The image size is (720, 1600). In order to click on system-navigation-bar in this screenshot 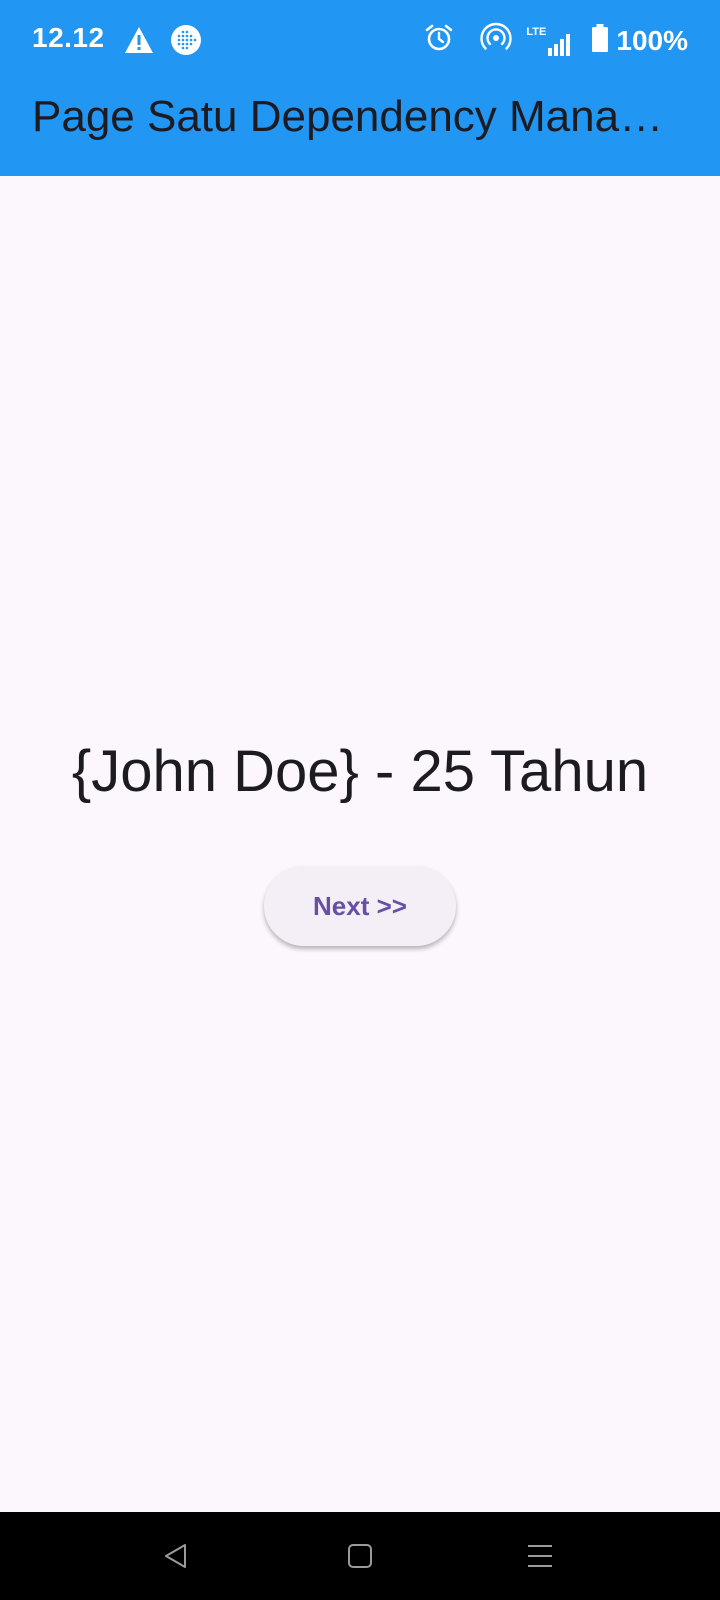, I will do `click(360, 1556)`.